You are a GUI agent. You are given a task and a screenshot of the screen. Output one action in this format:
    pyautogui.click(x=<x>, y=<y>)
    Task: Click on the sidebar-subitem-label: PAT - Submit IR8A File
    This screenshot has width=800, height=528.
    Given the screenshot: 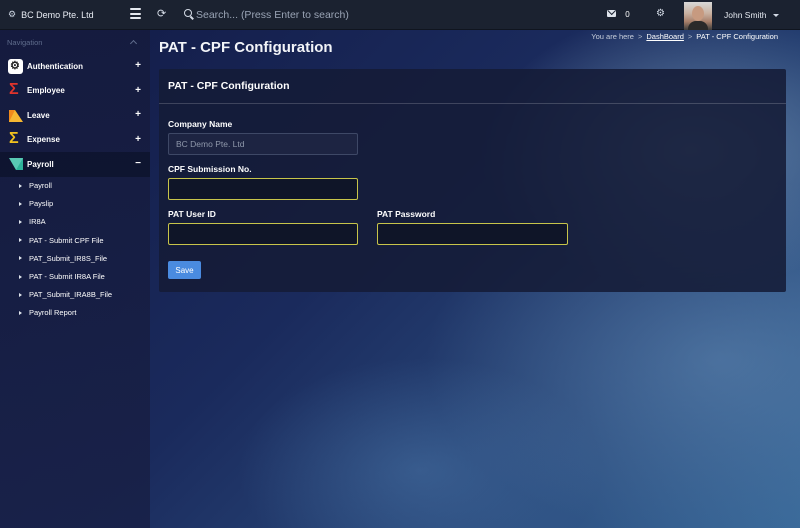 What is the action you would take?
    pyautogui.click(x=67, y=277)
    